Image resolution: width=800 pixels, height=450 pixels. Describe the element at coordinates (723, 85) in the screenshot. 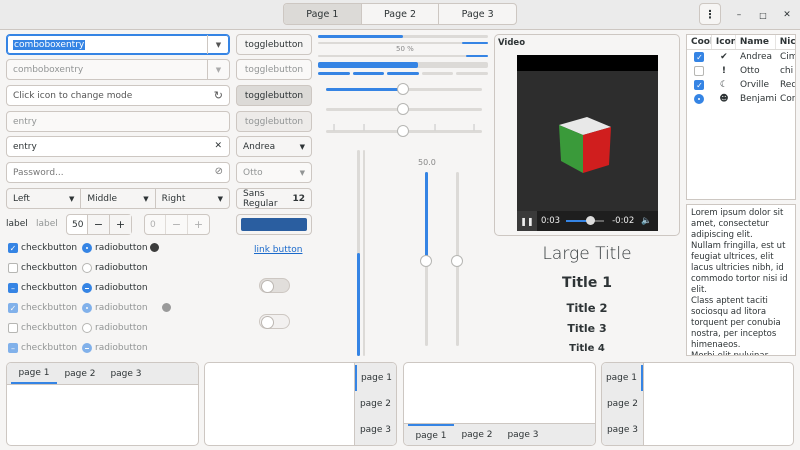

I see `tree-cell-icon: ☾` at that location.